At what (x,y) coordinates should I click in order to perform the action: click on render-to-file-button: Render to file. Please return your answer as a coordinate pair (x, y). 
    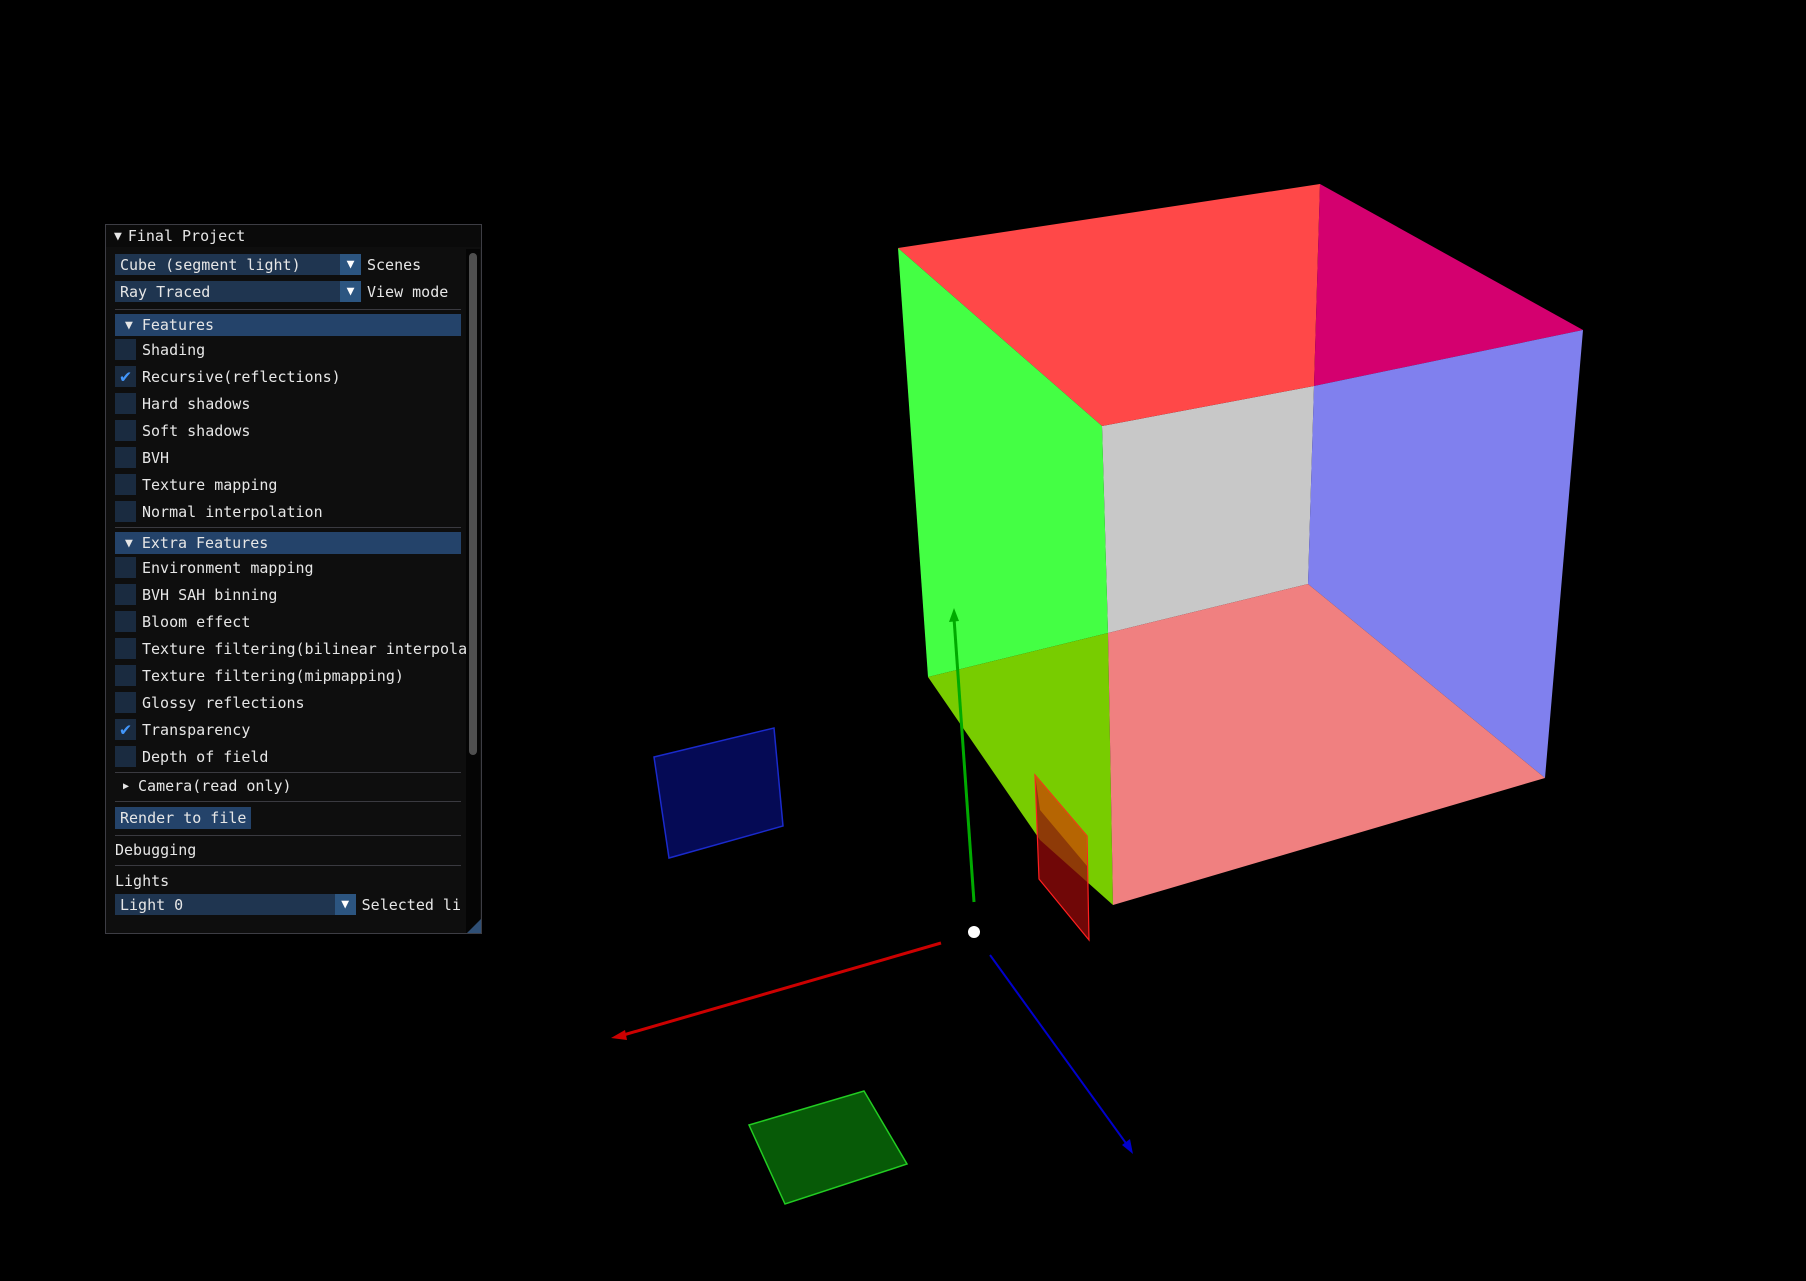
    Looking at the image, I should click on (183, 818).